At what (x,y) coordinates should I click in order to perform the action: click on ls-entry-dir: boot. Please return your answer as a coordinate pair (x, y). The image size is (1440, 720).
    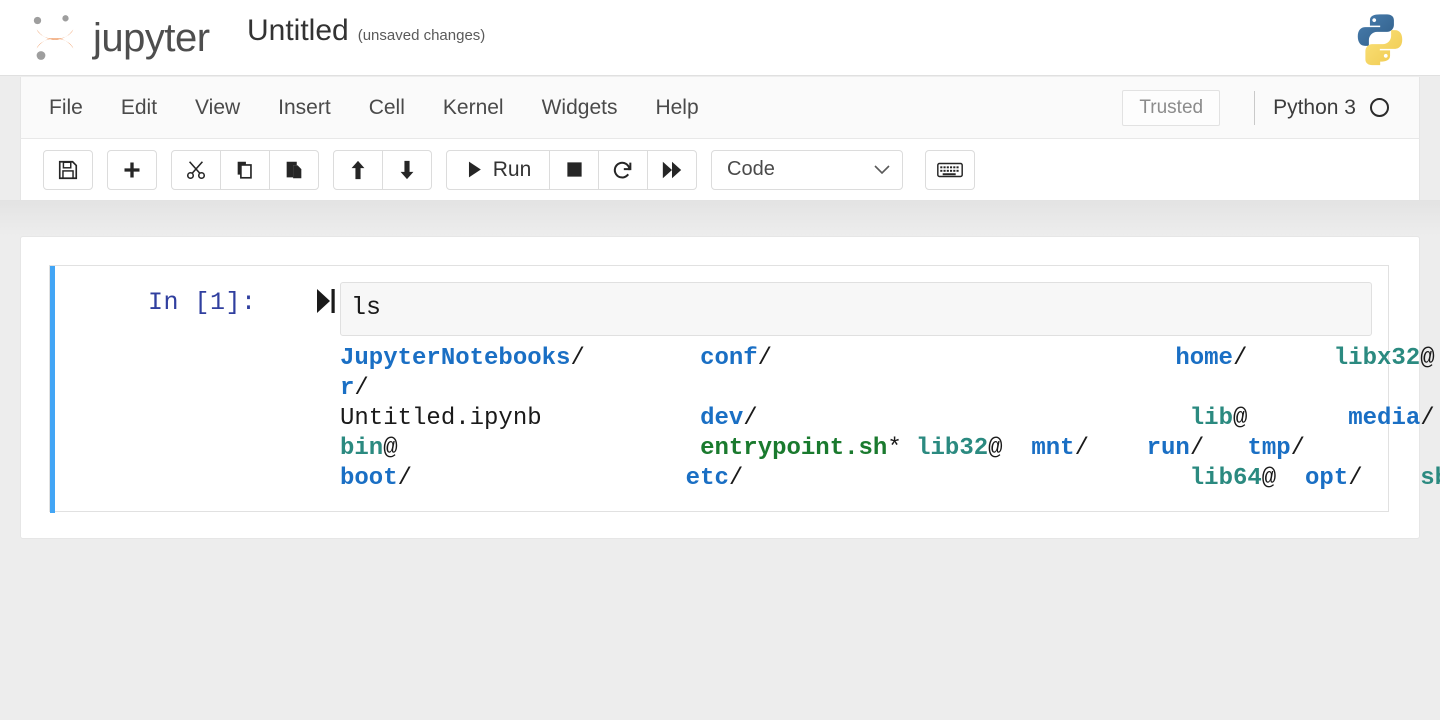
    Looking at the image, I should click on (369, 478).